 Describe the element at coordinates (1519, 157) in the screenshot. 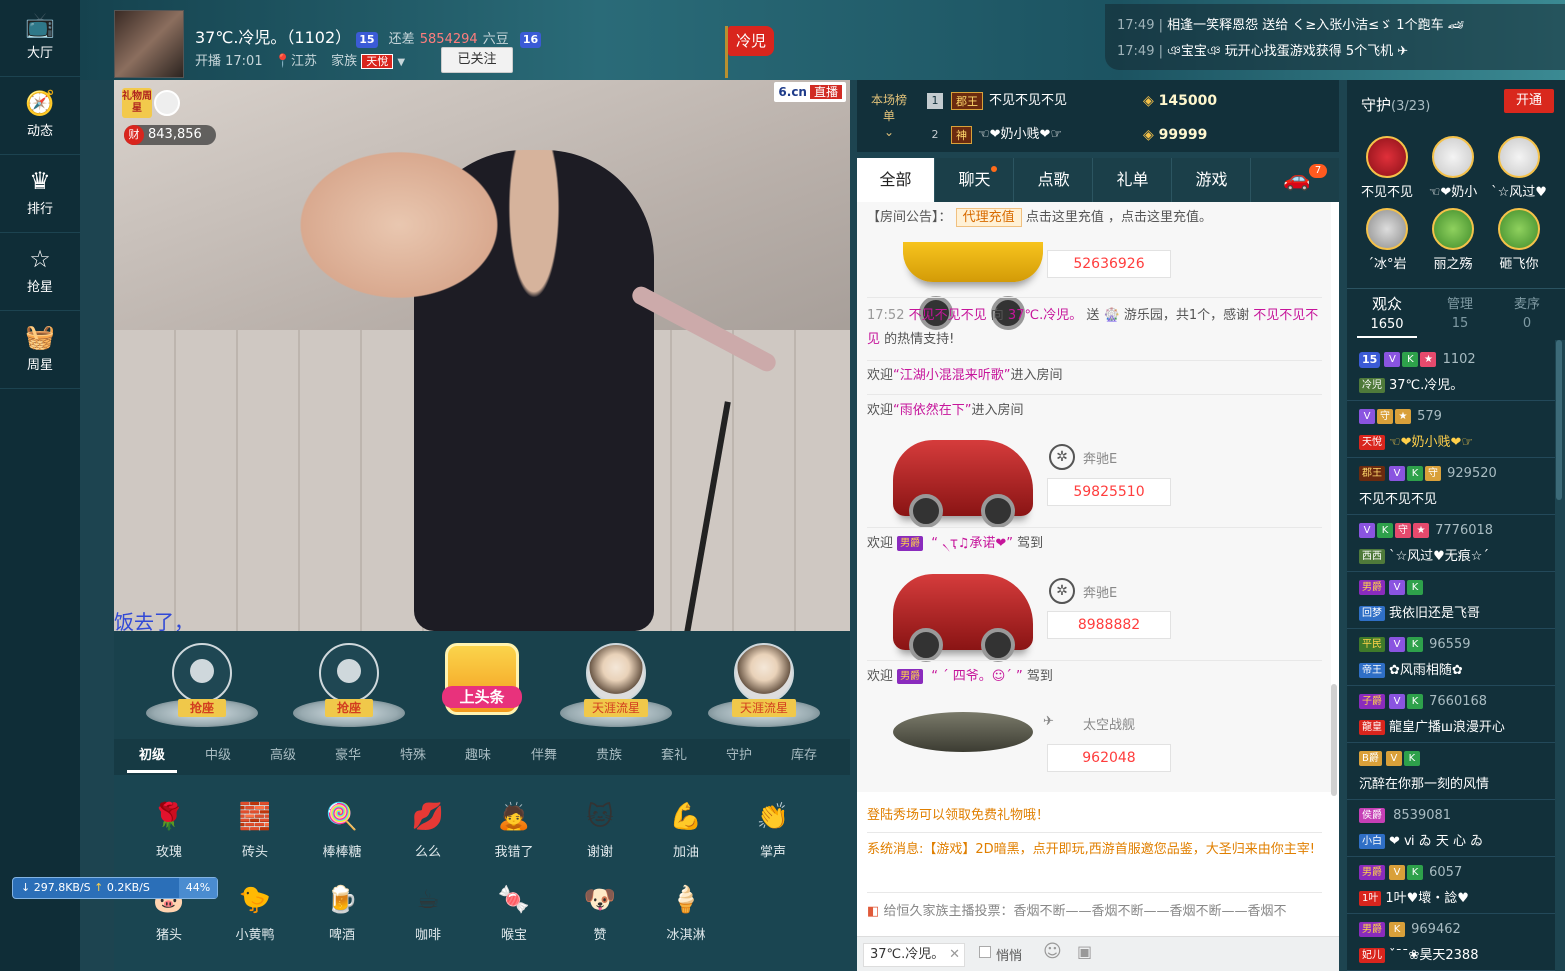

I see `guard-avatar` at that location.